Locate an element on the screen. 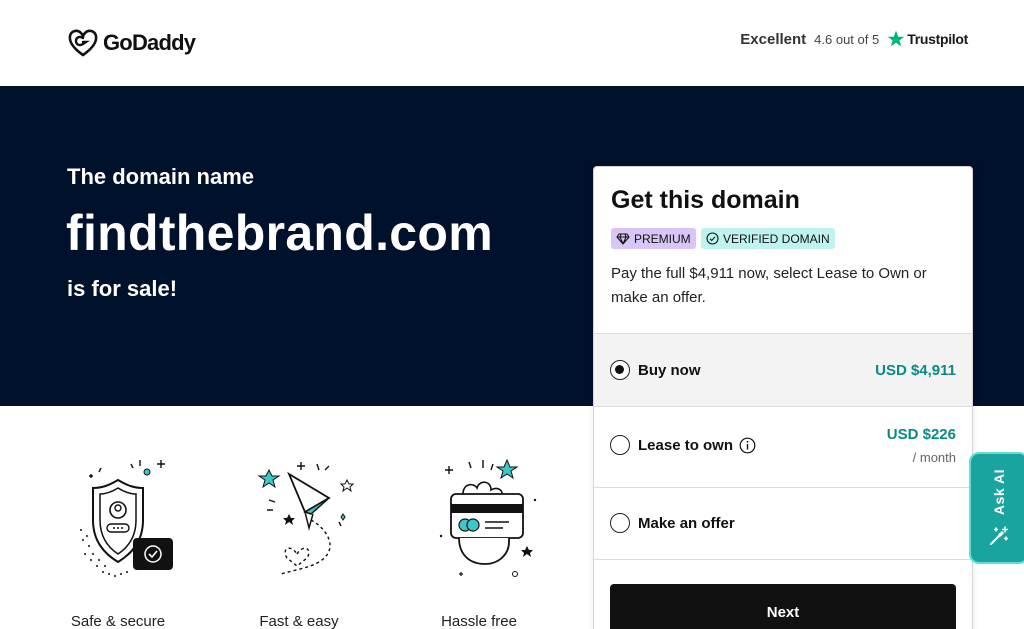 The width and height of the screenshot is (1024, 629). card-hand-icon is located at coordinates (488, 517).